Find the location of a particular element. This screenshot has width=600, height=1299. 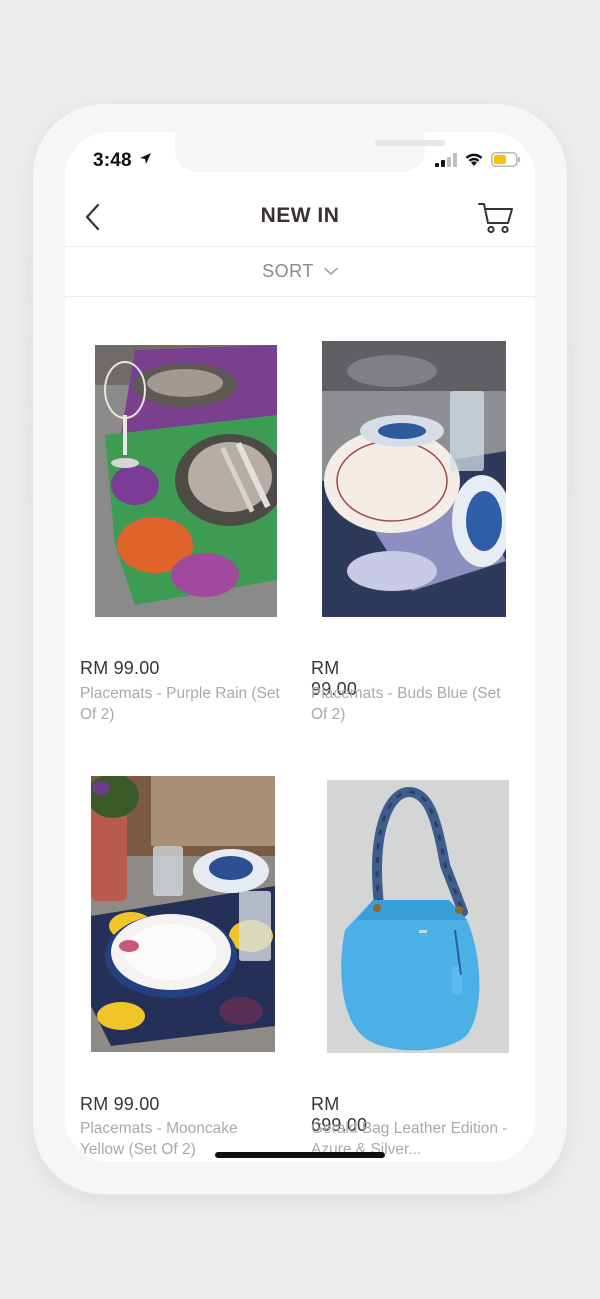

blue-handbag-image is located at coordinates (418, 916).